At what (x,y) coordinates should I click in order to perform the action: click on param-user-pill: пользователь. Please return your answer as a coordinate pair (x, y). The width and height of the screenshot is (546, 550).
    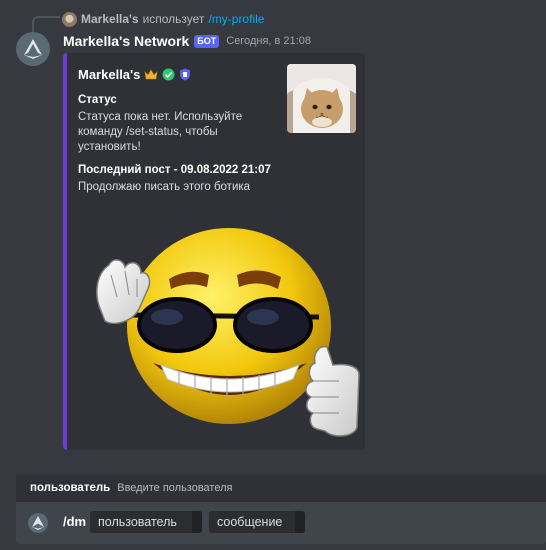
    Looking at the image, I should click on (146, 522).